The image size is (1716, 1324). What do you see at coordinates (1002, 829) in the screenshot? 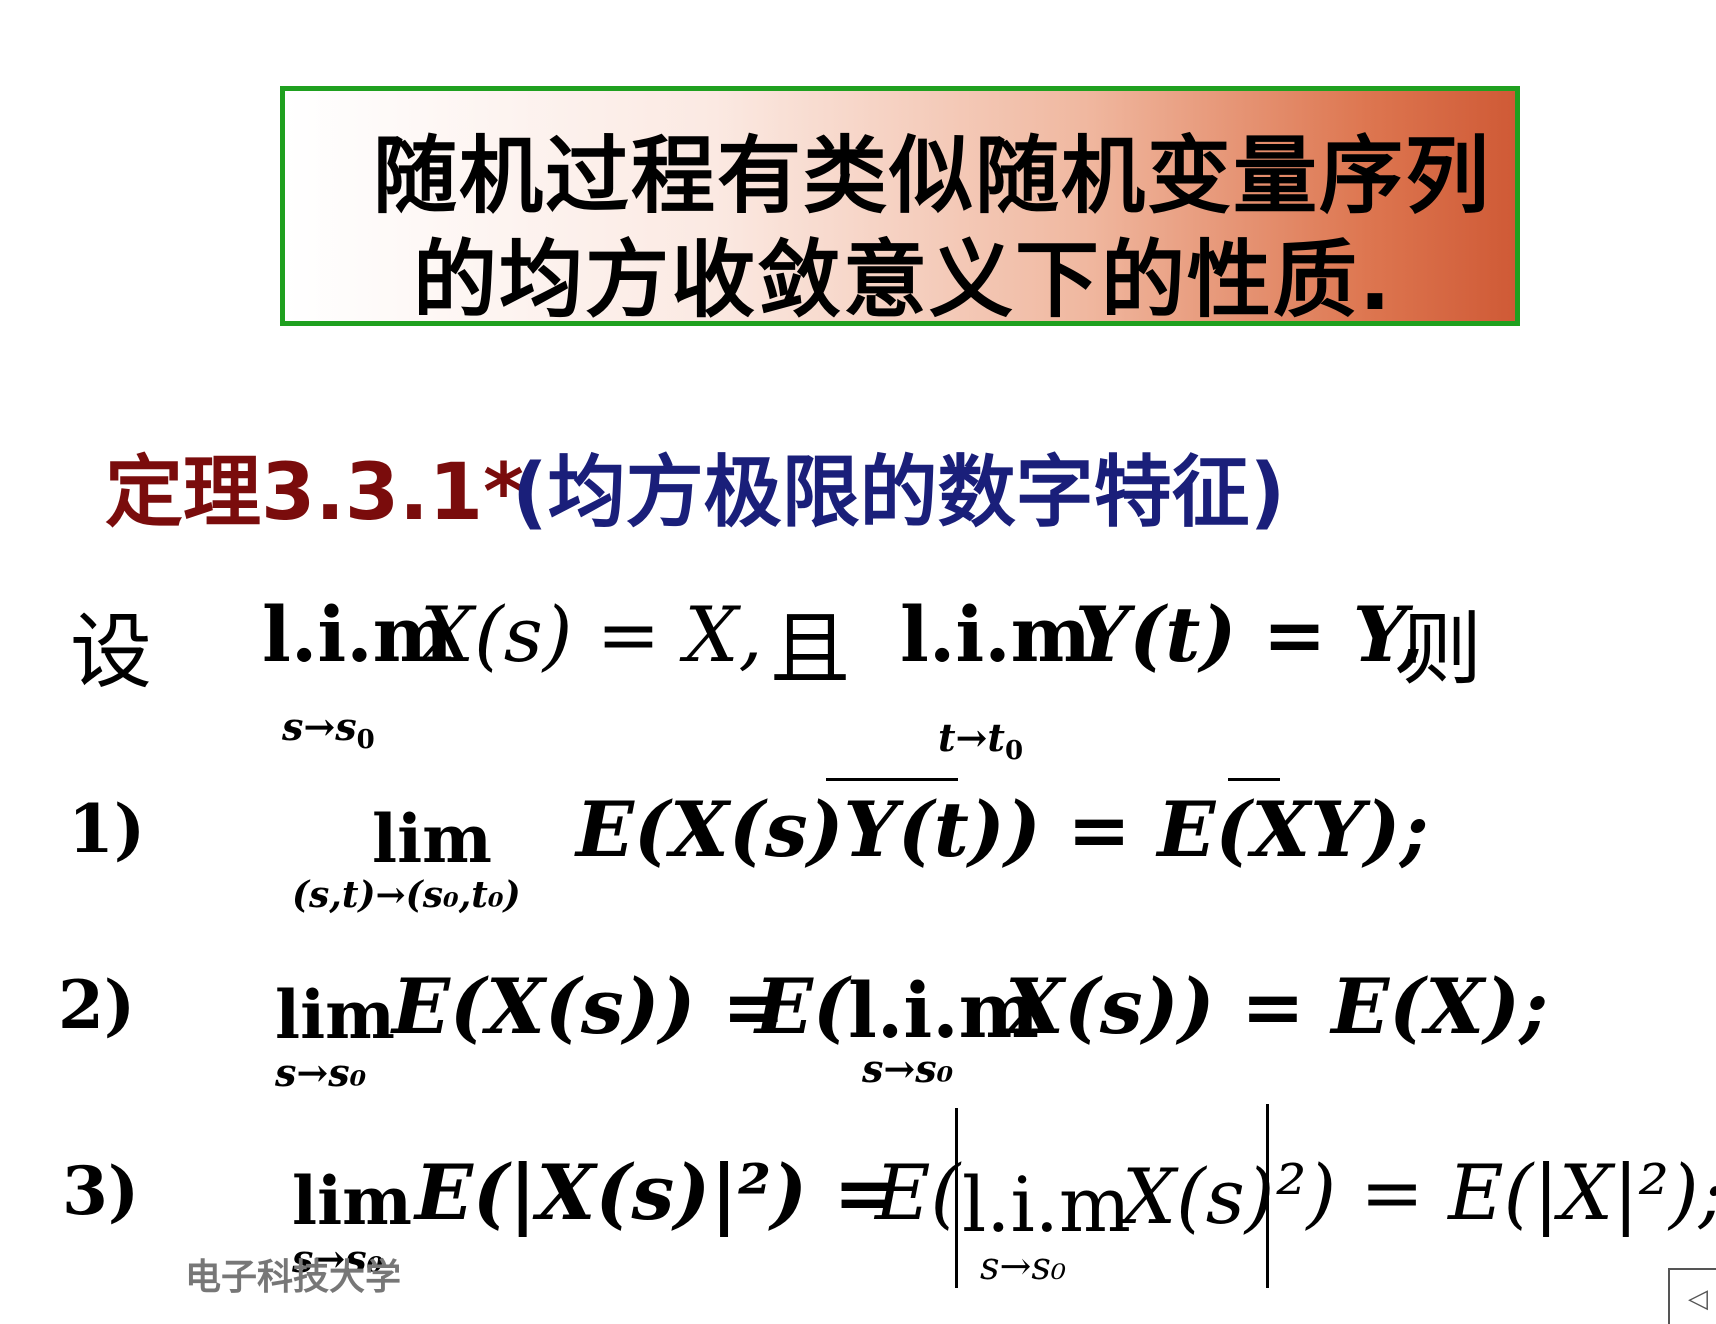
I see `item-1-expr: E(X(s)Y(t)) = E(XY);` at bounding box center [1002, 829].